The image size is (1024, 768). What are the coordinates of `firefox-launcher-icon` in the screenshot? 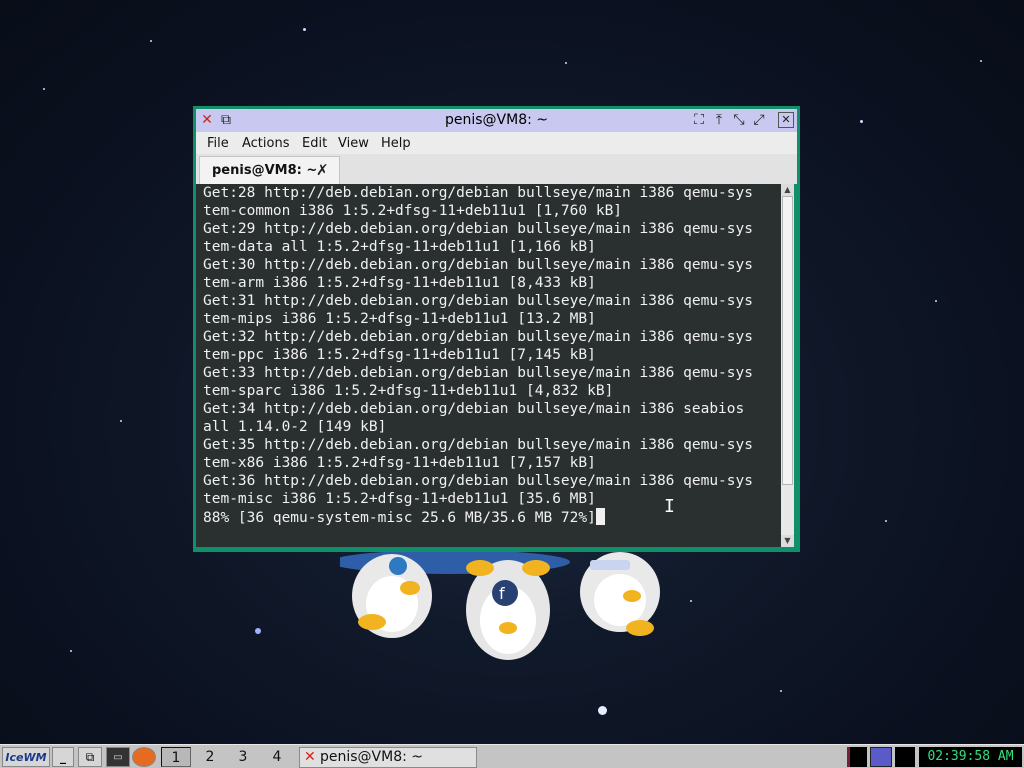 It's located at (144, 757).